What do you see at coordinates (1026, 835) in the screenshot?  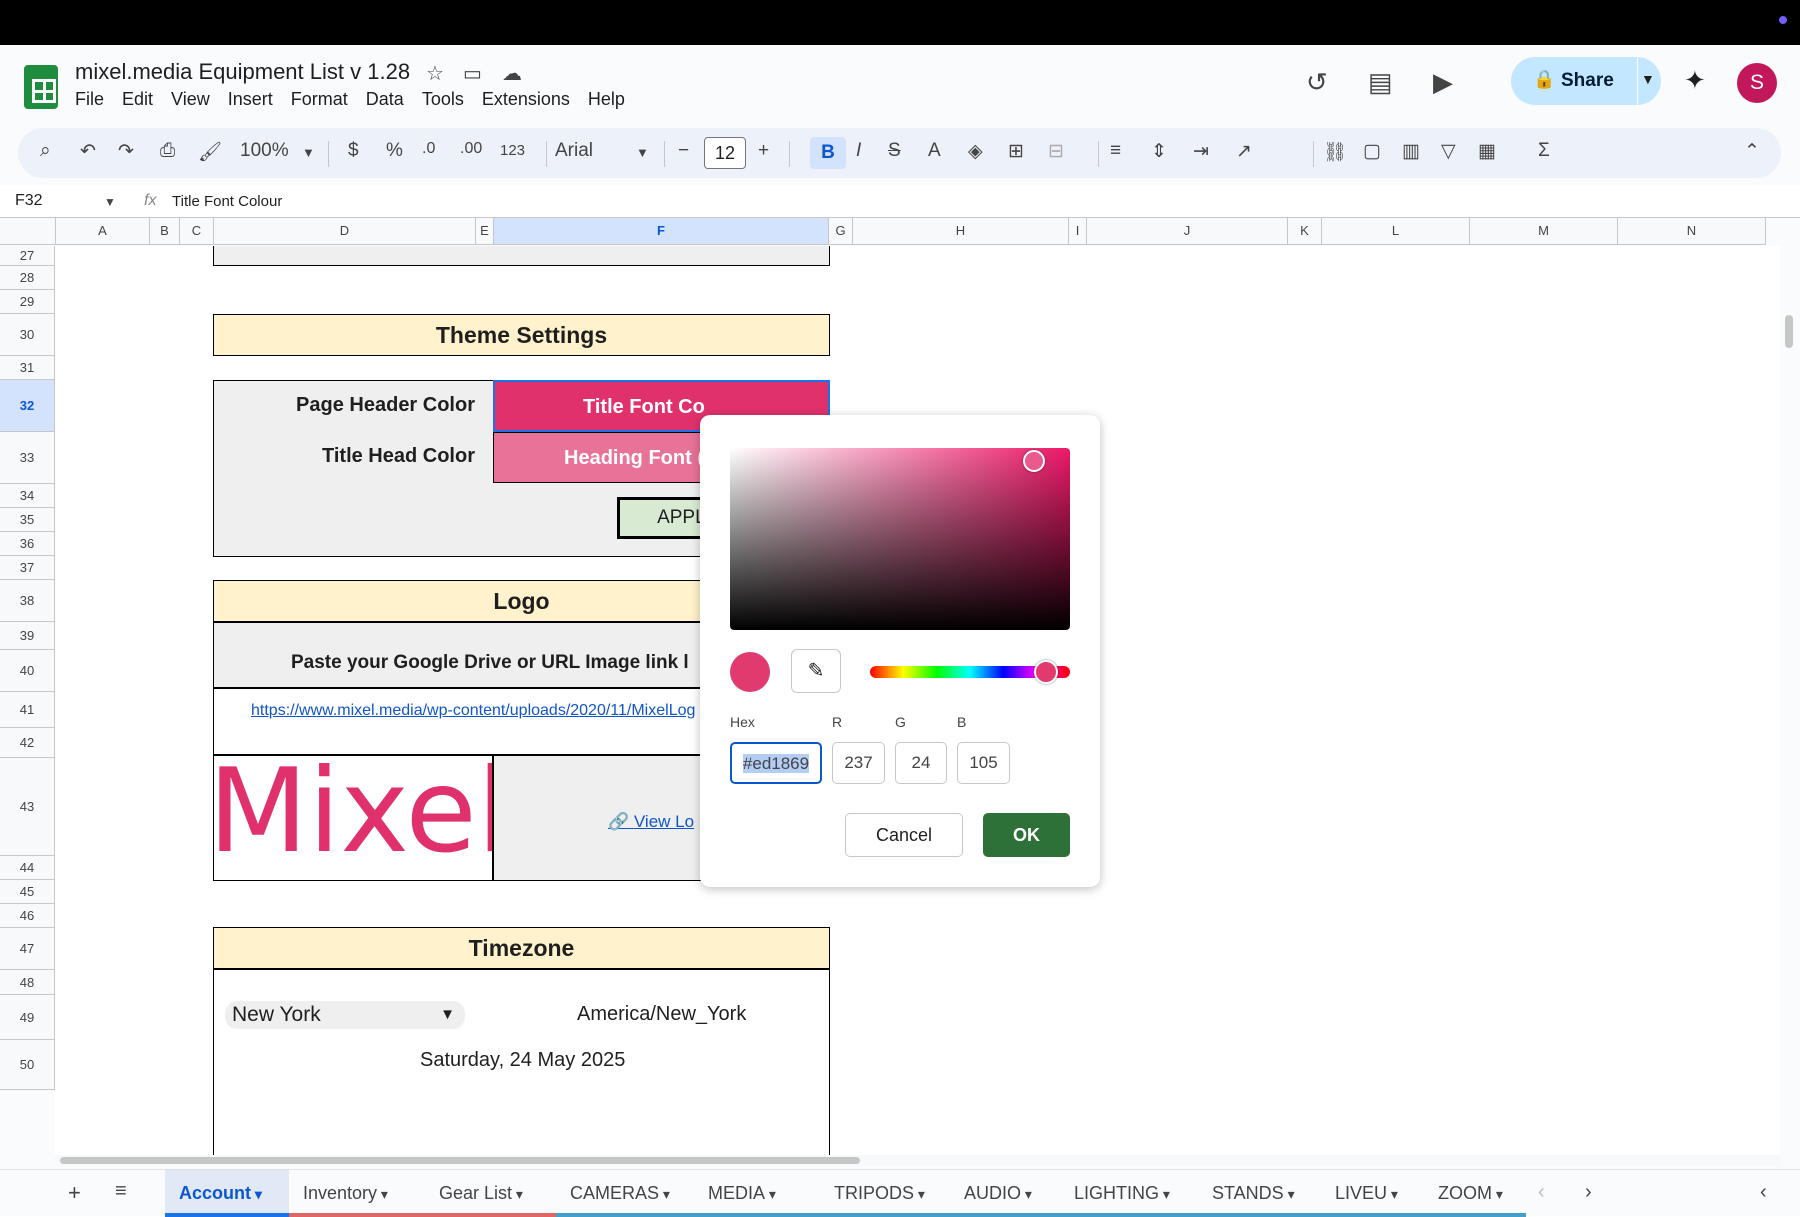 I see `ok-button: OK` at bounding box center [1026, 835].